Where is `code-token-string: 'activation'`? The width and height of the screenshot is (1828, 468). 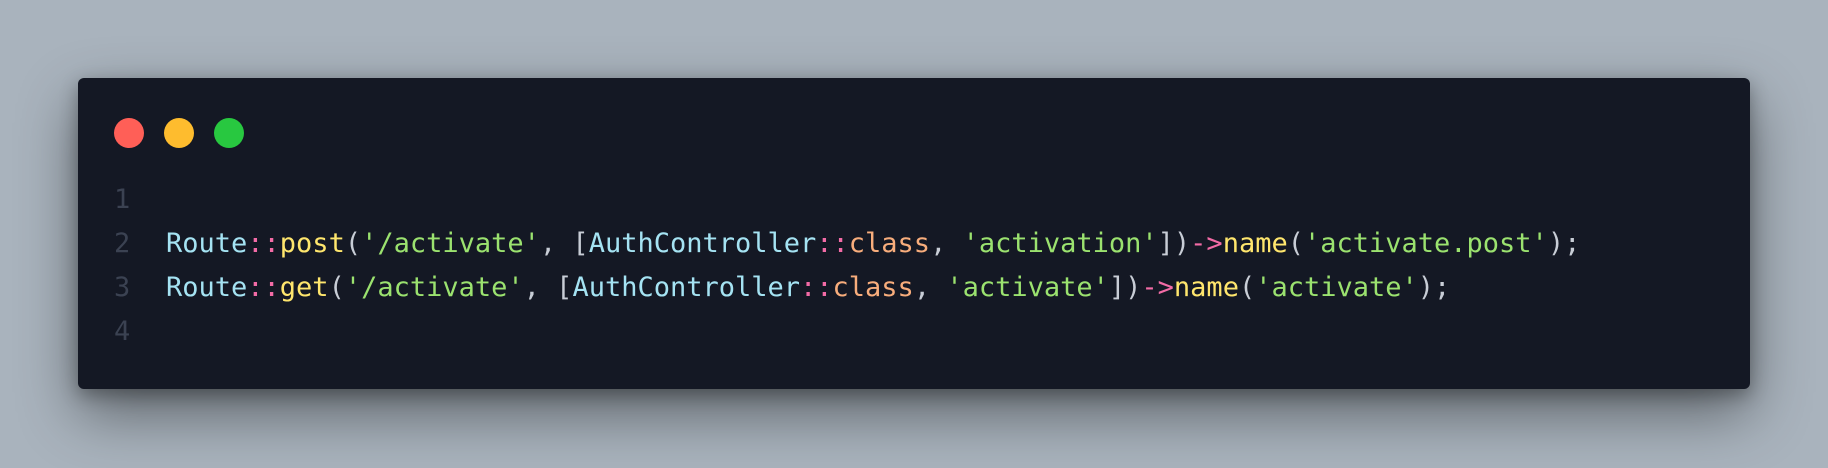 code-token-string: 'activation' is located at coordinates (1060, 243).